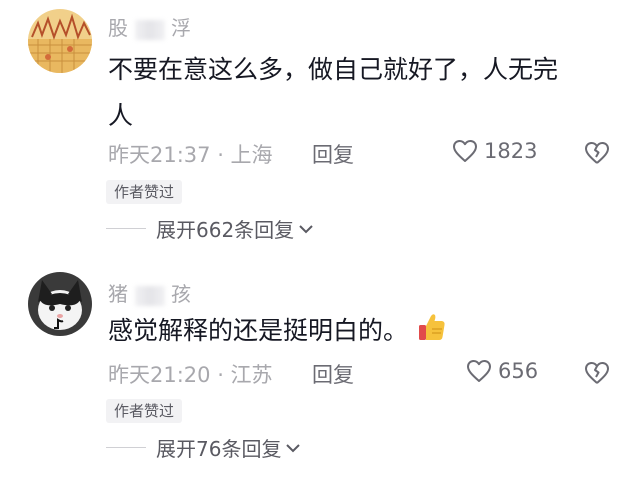 Image resolution: width=640 pixels, height=478 pixels. What do you see at coordinates (511, 151) in the screenshot?
I see `like-count: 1823` at bounding box center [511, 151].